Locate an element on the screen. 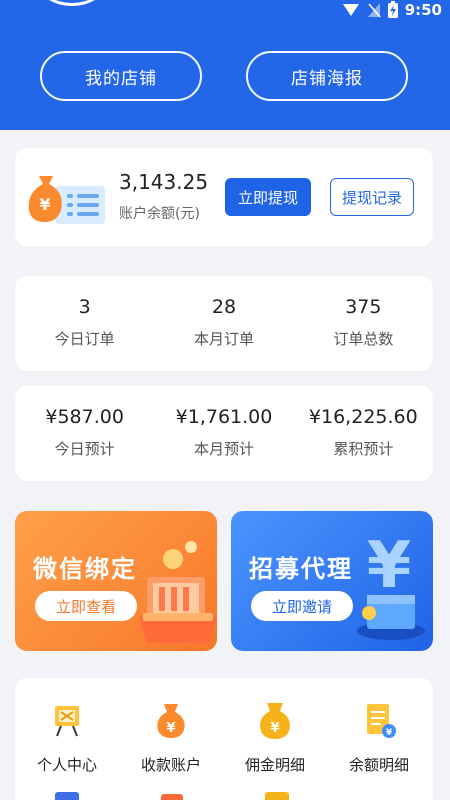 The height and width of the screenshot is (800, 450). battery-icon is located at coordinates (392, 9).